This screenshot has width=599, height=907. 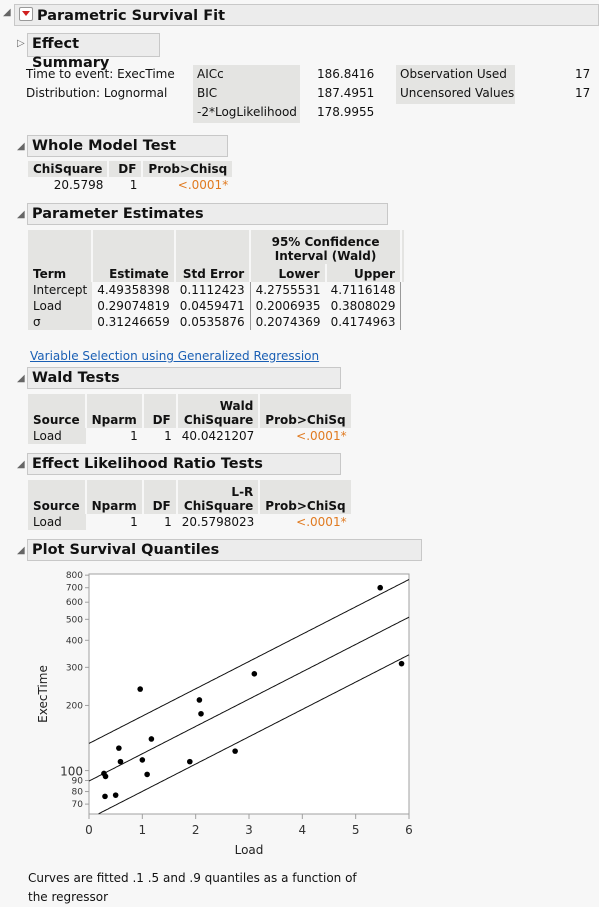 I want to click on disclosure-closed-icon: ▷, so click(x=21, y=43).